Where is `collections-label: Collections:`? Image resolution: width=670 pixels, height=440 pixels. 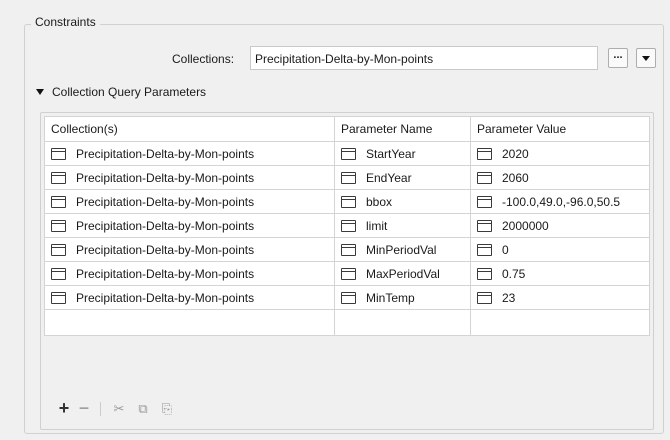
collections-label: Collections: is located at coordinates (203, 59).